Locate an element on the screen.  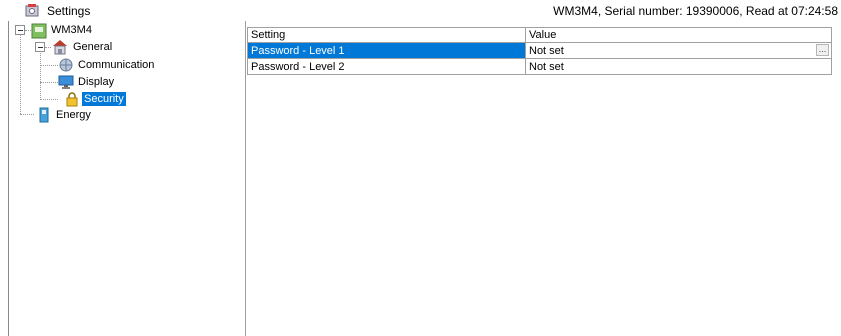
settings-icon is located at coordinates (32, 10).